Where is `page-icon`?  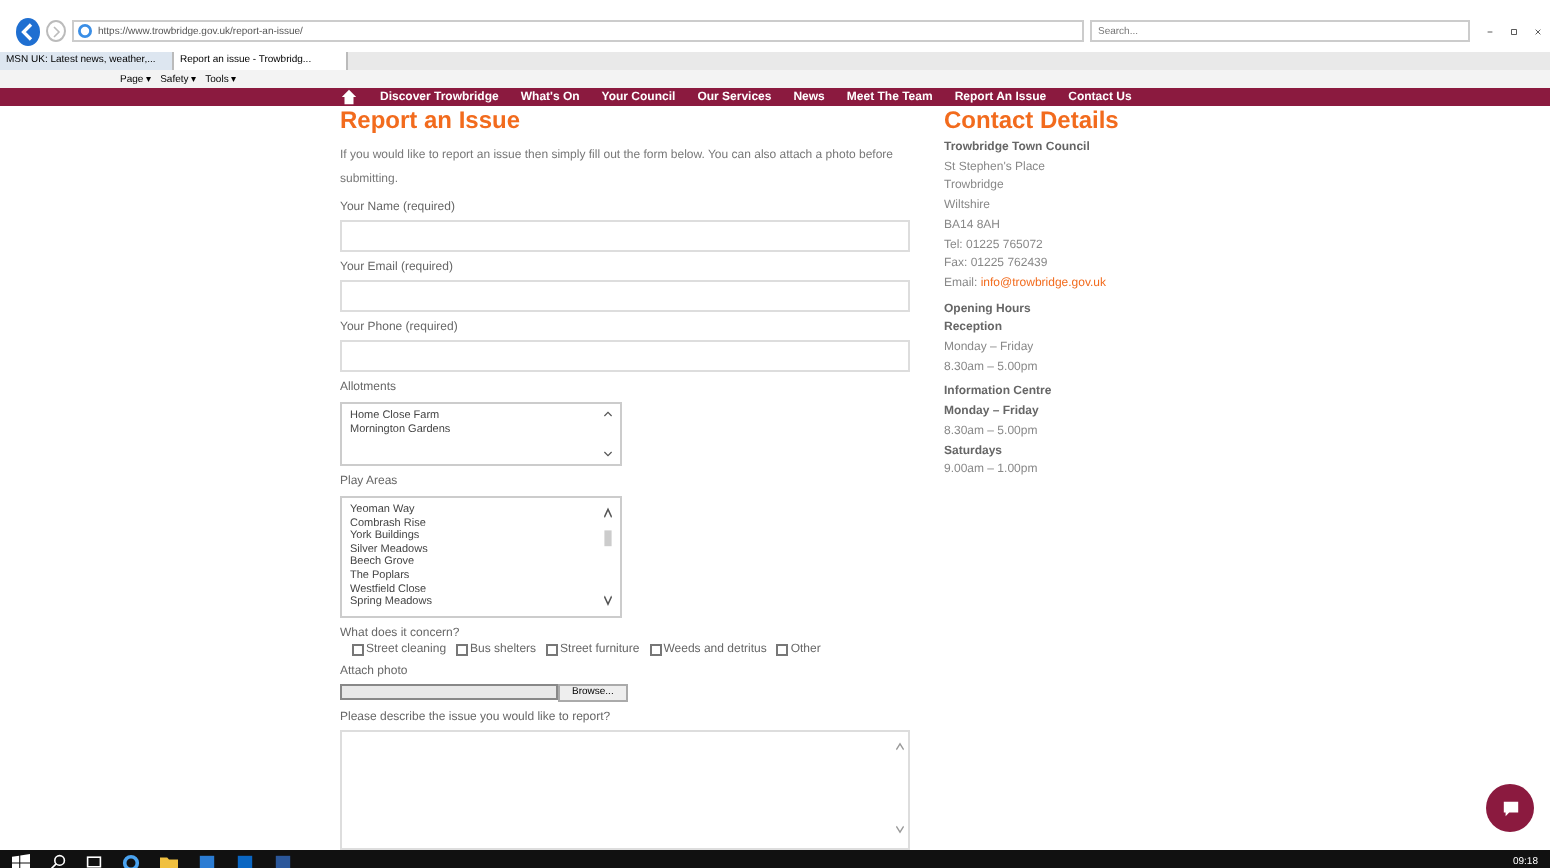 page-icon is located at coordinates (85, 31).